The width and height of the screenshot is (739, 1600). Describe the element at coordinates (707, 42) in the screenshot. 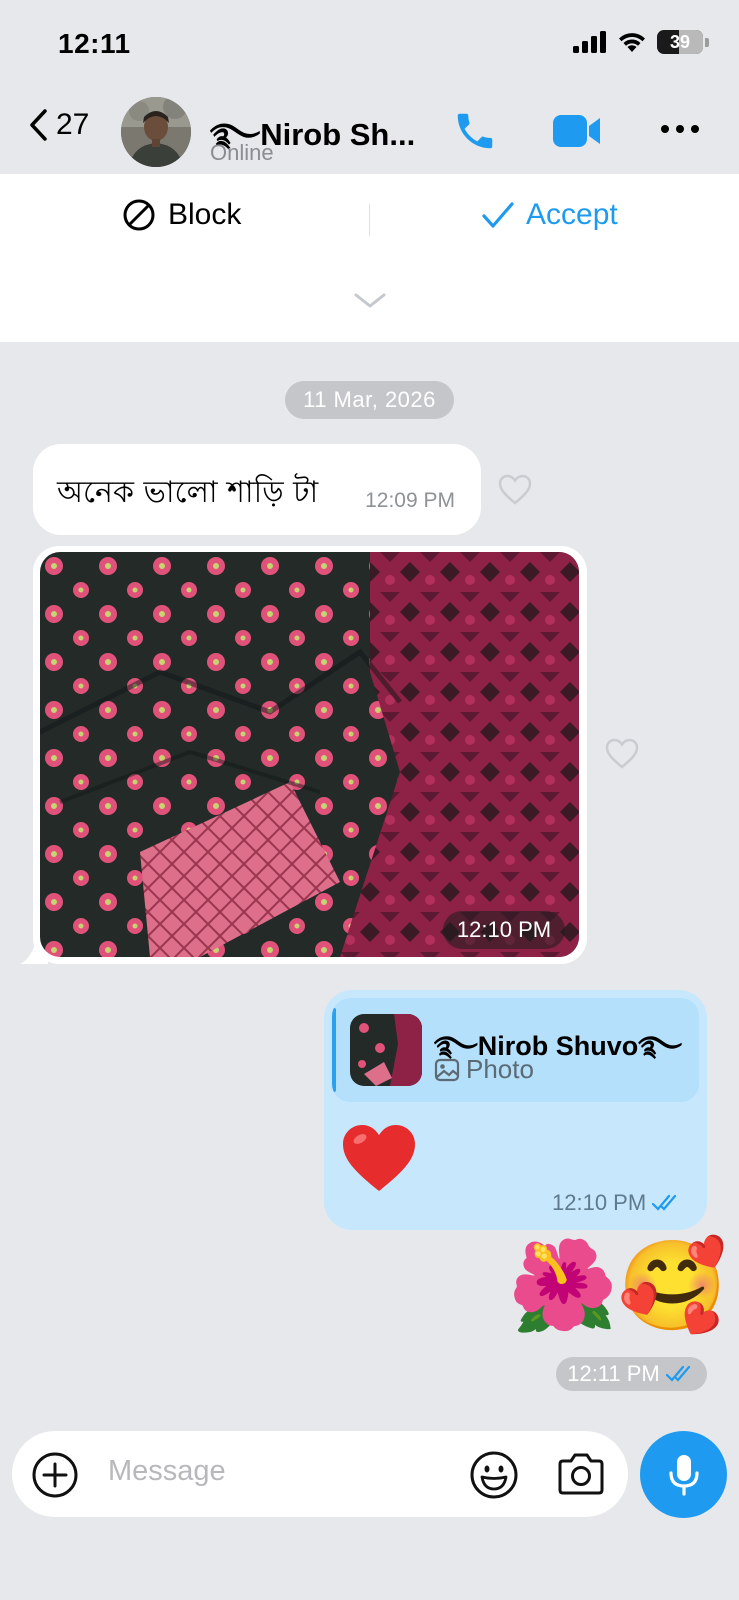

I see `battery-tip` at that location.